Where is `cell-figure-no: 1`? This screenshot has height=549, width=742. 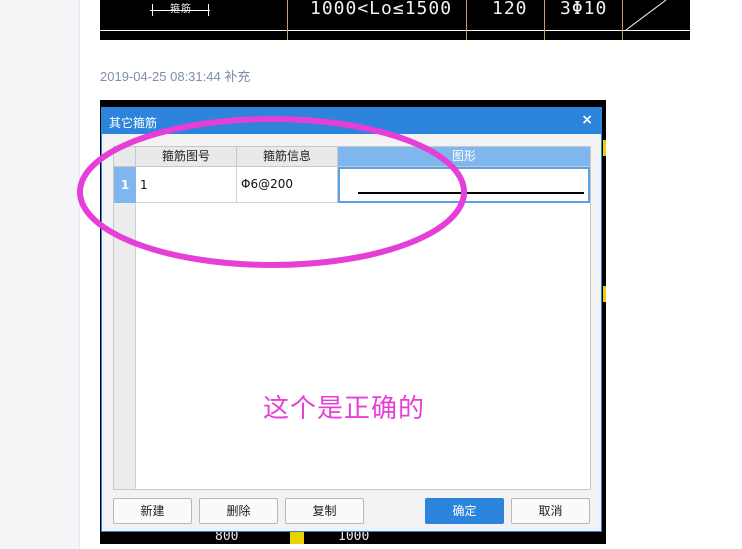
cell-figure-no: 1 is located at coordinates (186, 185).